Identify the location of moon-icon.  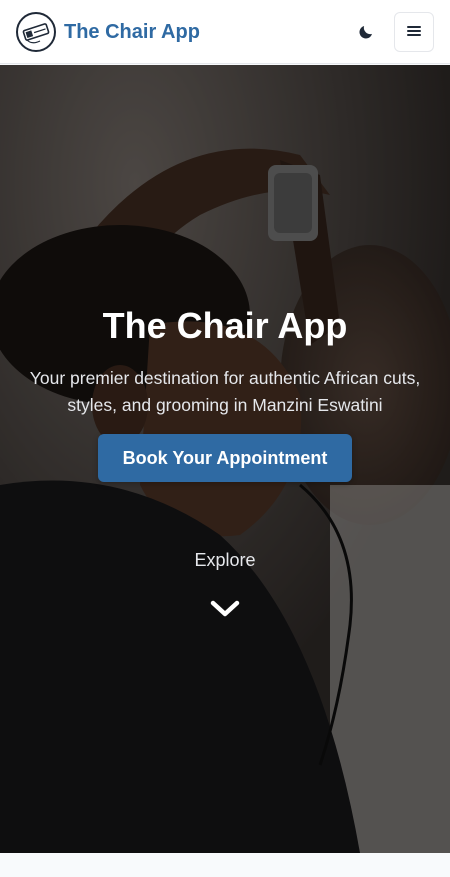
(366, 32).